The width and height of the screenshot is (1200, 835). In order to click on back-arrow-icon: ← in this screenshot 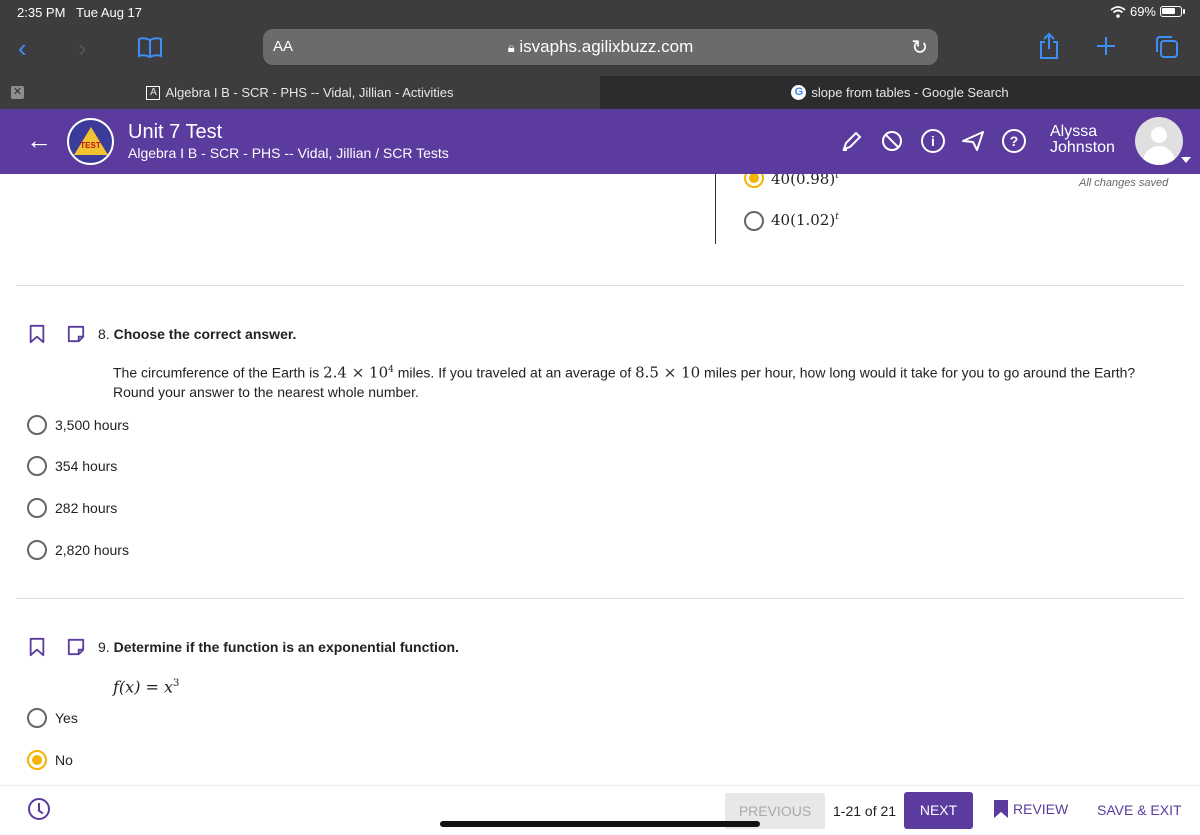, I will do `click(39, 140)`.